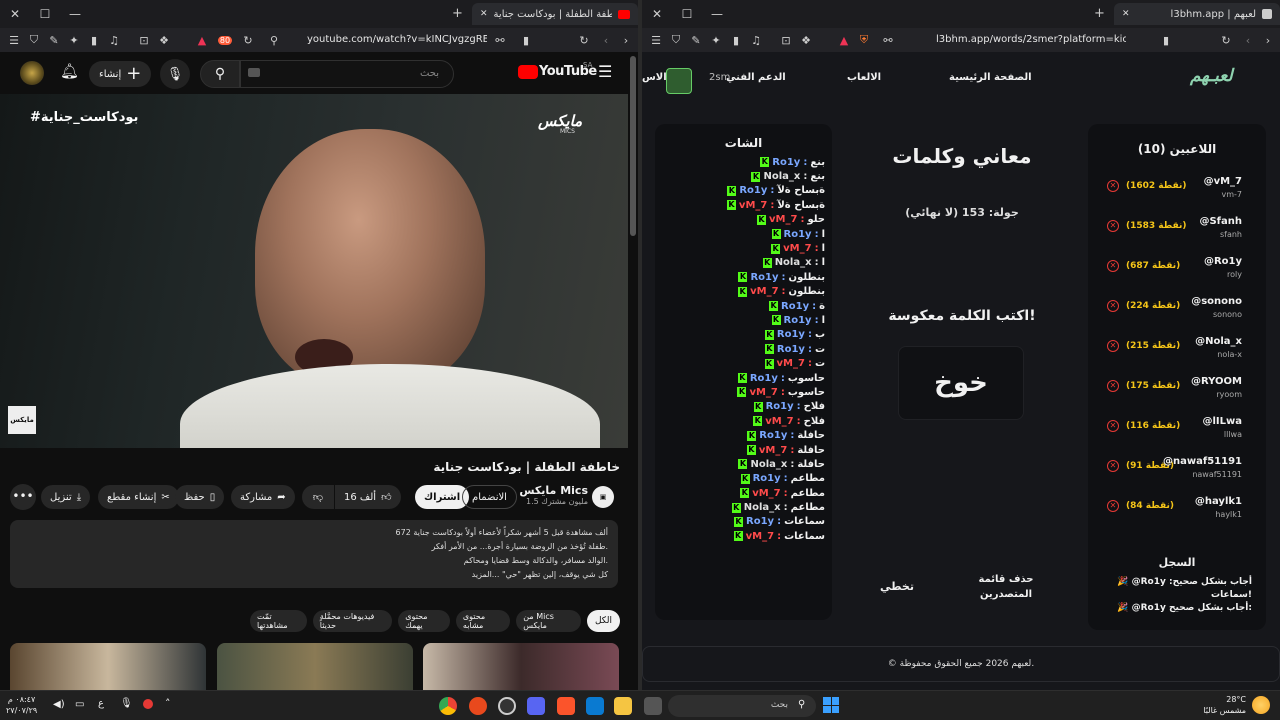  Describe the element at coordinates (200, 497) in the screenshot. I see `save-button: حفظ ▯` at that location.